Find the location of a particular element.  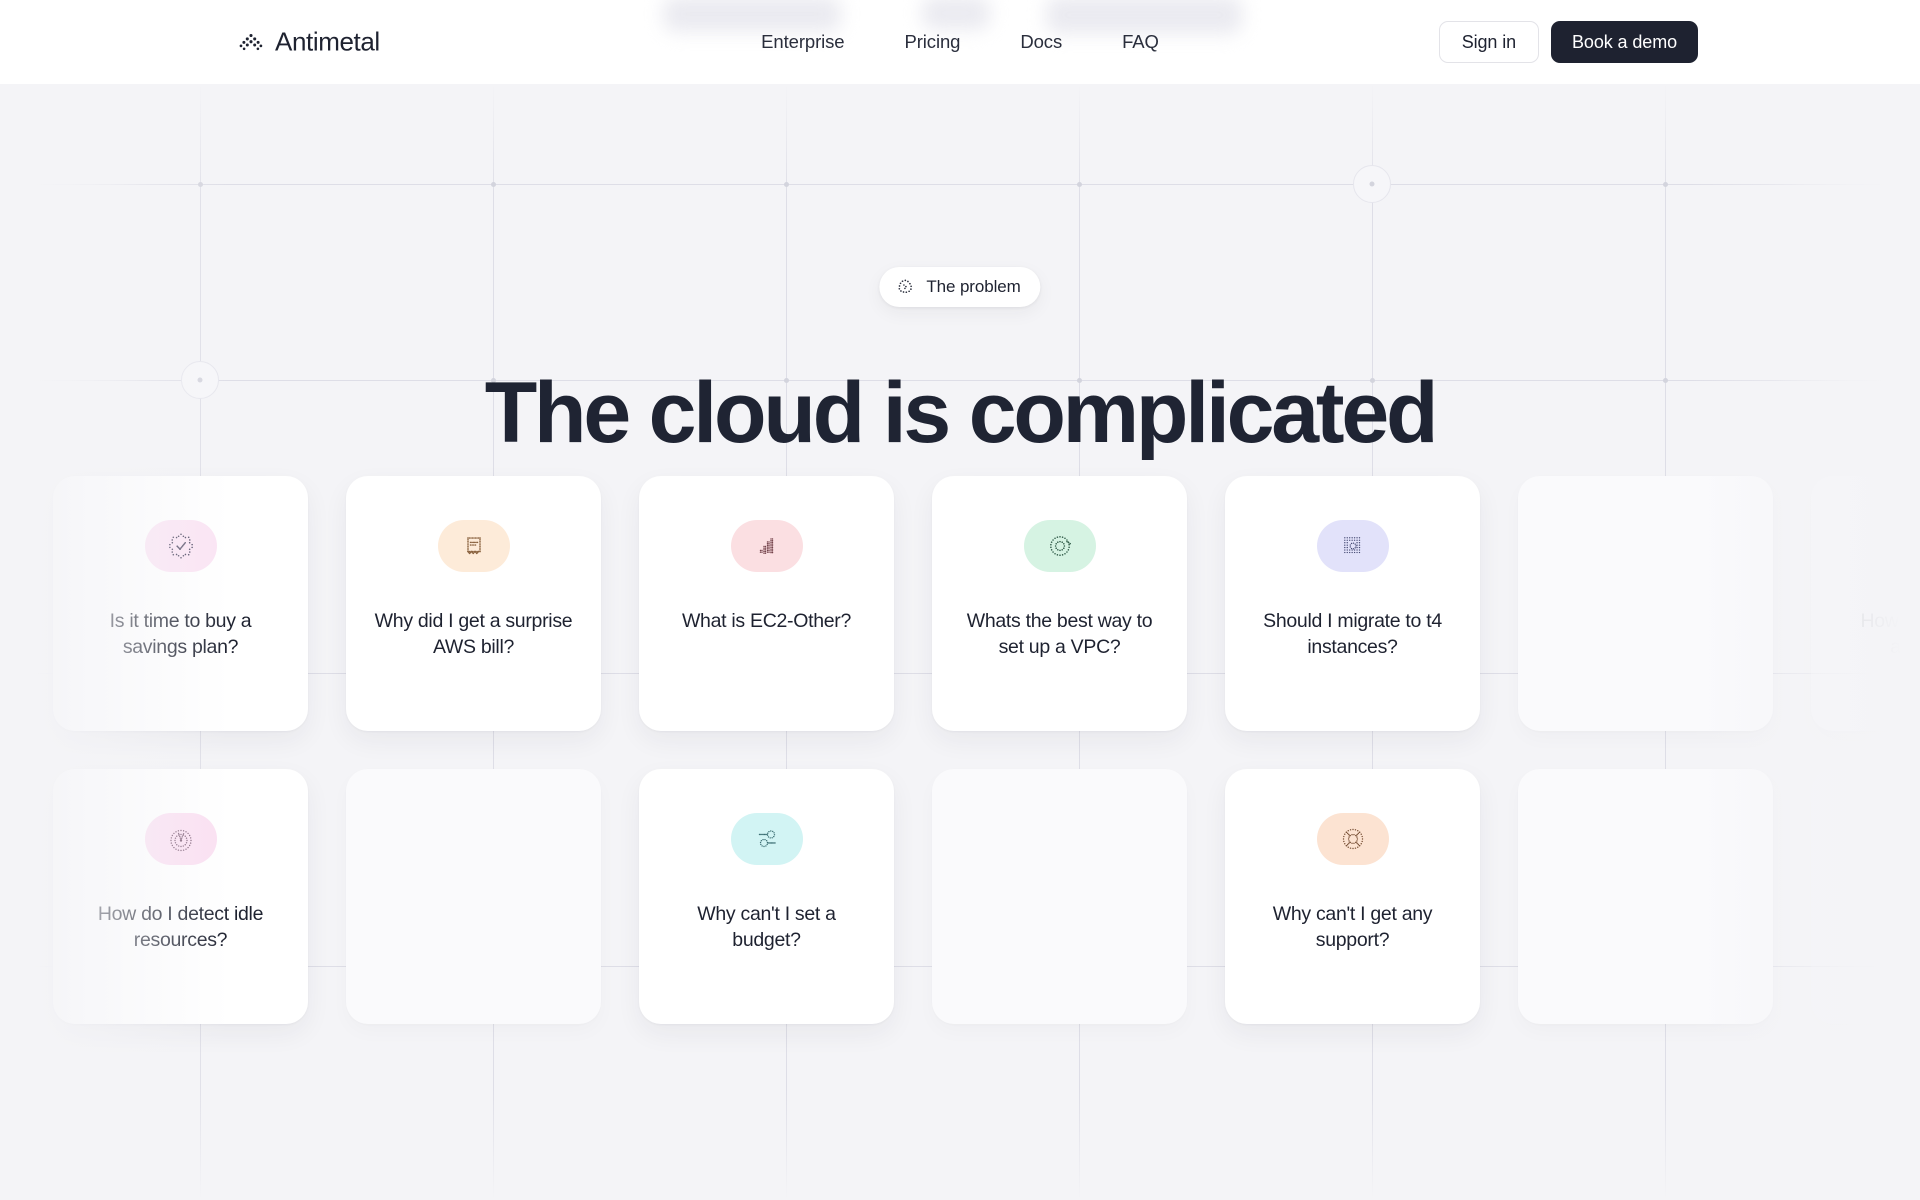

question-card-label: Why can't I get any support? is located at coordinates (1352, 927).